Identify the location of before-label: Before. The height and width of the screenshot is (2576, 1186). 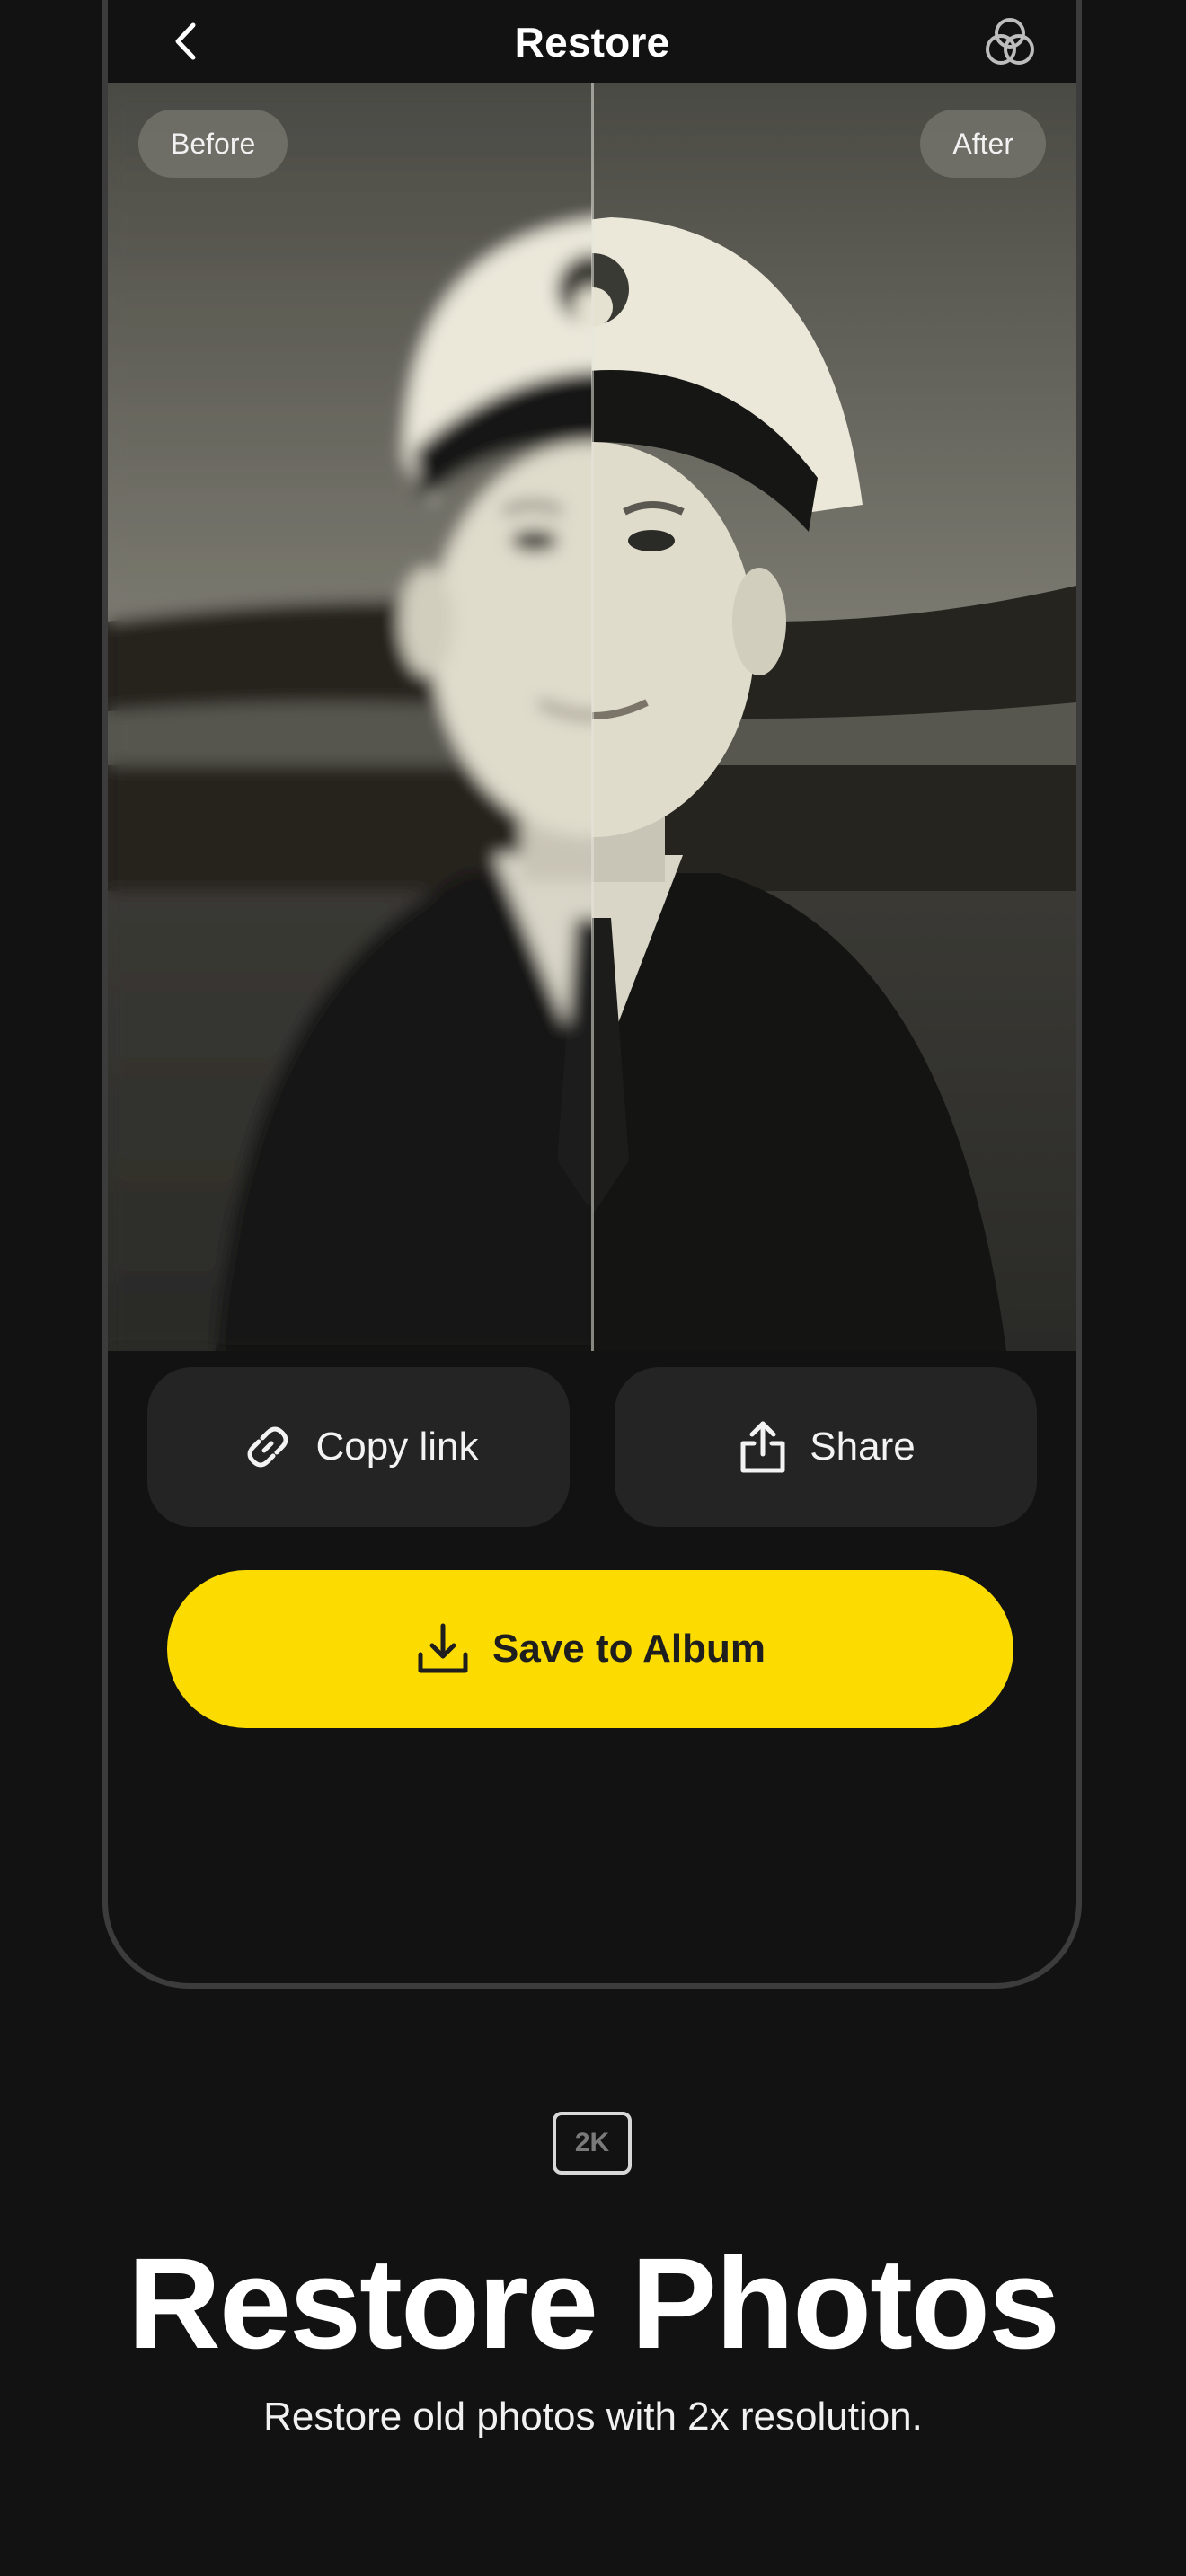
(213, 144).